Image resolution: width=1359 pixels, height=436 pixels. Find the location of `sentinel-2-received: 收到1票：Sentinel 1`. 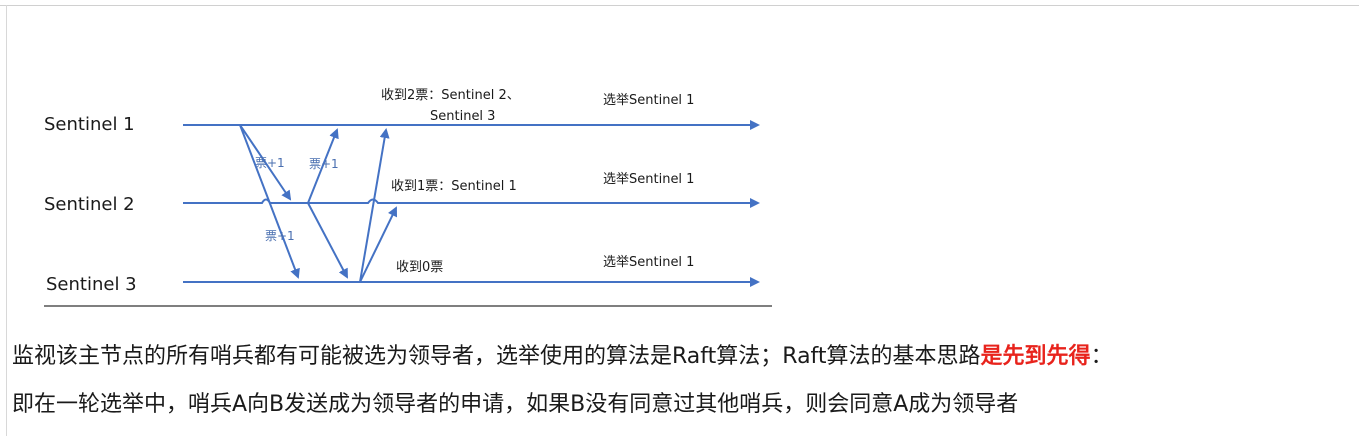

sentinel-2-received: 收到1票：Sentinel 1 is located at coordinates (454, 186).